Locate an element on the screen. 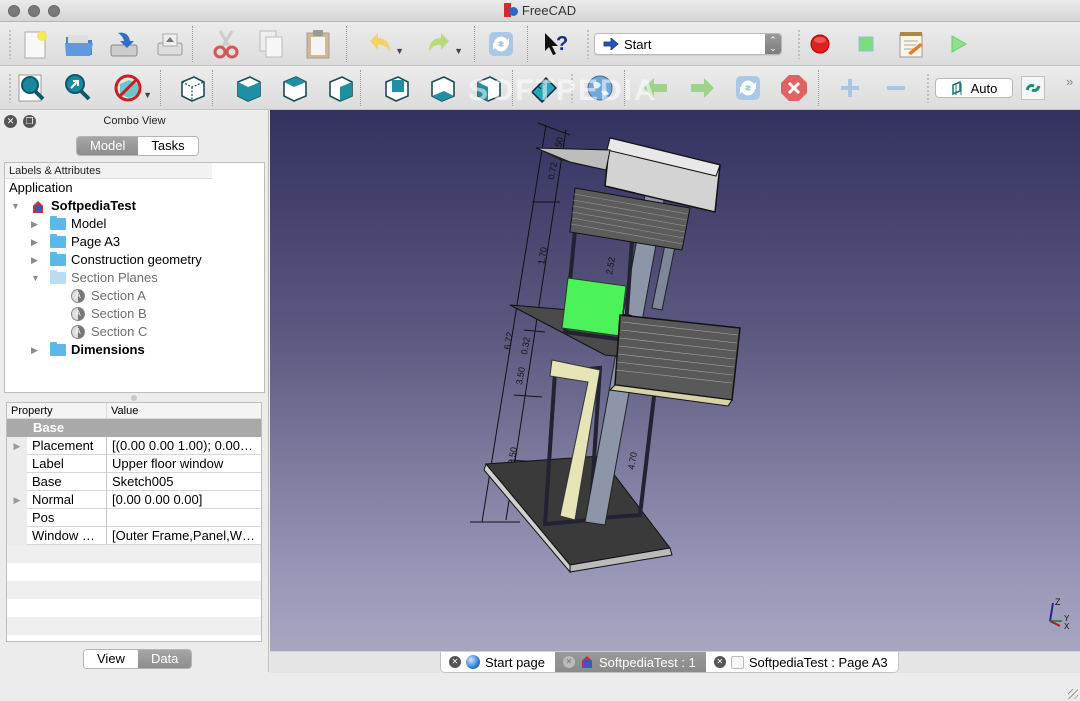 The width and height of the screenshot is (1080, 701). auto-button: Auto is located at coordinates (974, 88).